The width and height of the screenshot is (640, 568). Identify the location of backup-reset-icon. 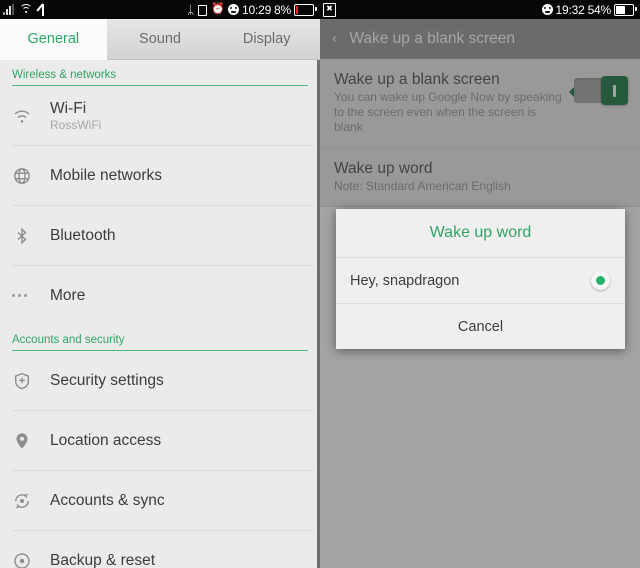
(31, 559).